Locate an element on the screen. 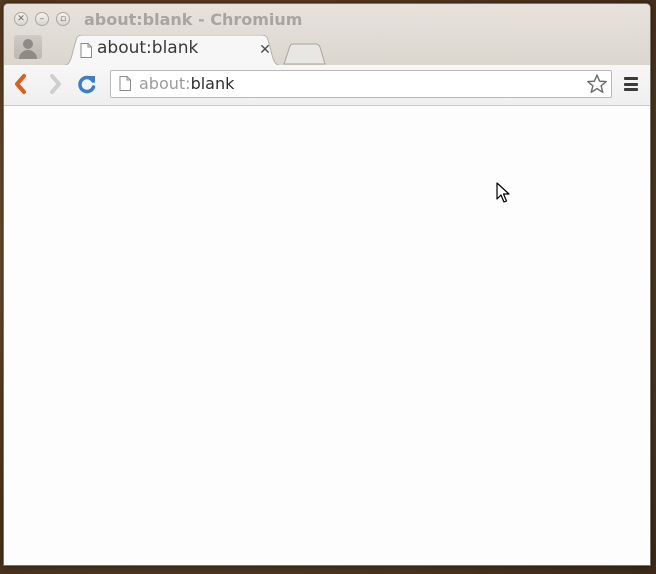 The height and width of the screenshot is (574, 656). url-scheme: about: is located at coordinates (165, 83).